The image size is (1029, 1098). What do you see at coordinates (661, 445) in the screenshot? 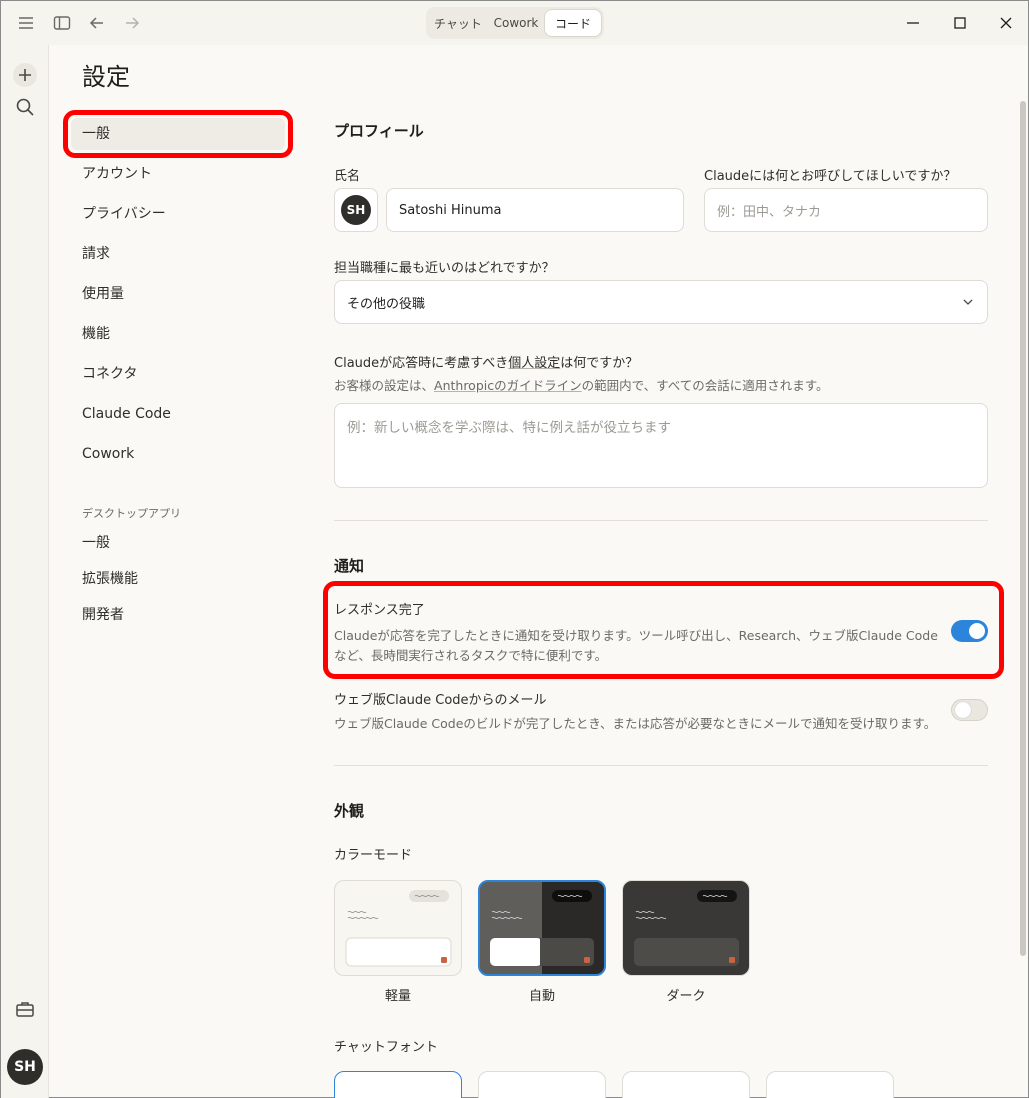
I see `preferences-textarea: 例：新しい概念を学ぶ際は、特に例え話が役立ちます` at bounding box center [661, 445].